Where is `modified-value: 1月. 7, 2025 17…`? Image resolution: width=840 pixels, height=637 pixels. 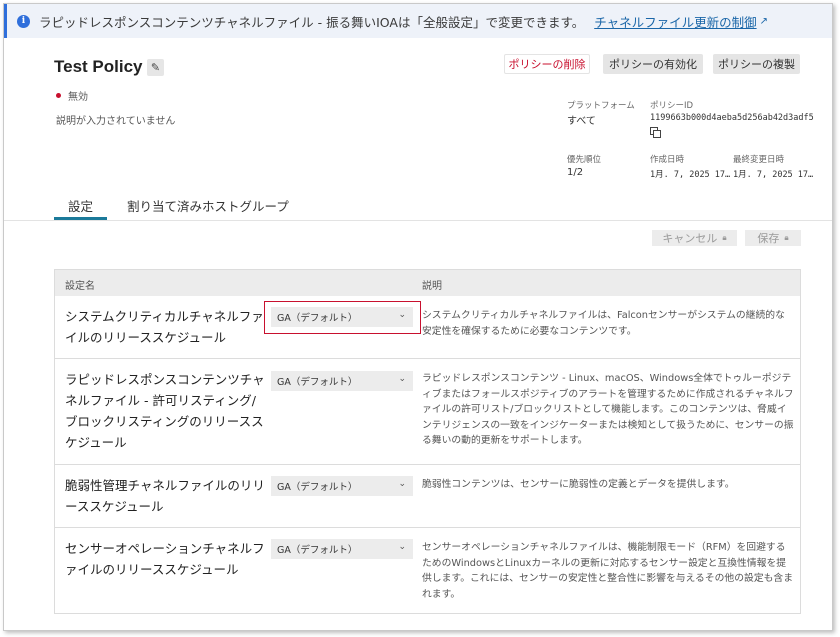 modified-value: 1月. 7, 2025 17… is located at coordinates (773, 175).